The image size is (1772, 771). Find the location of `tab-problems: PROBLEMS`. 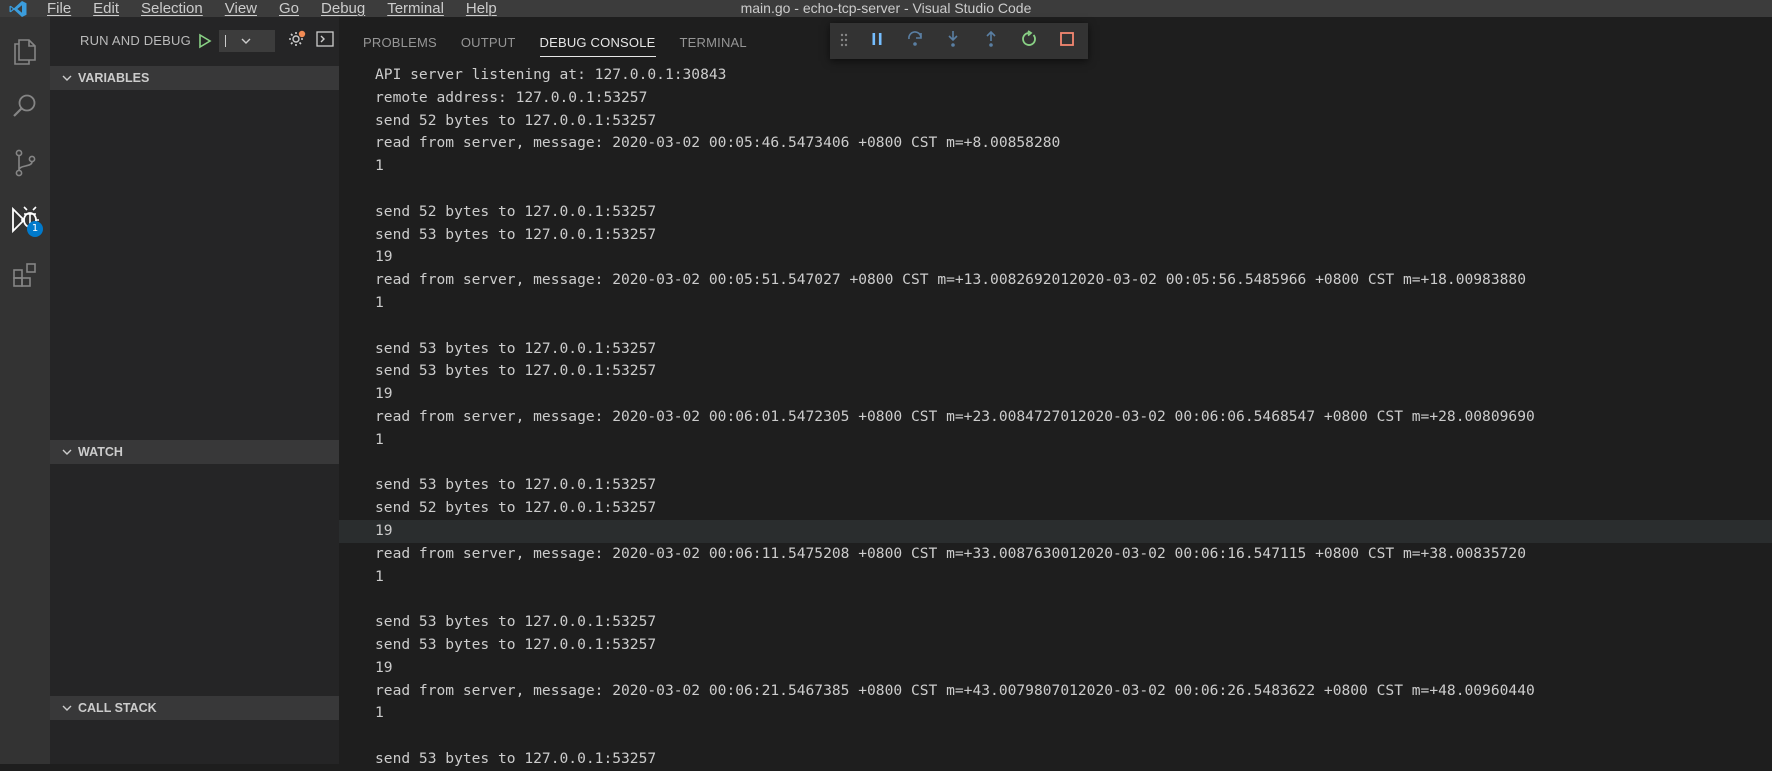

tab-problems: PROBLEMS is located at coordinates (400, 40).